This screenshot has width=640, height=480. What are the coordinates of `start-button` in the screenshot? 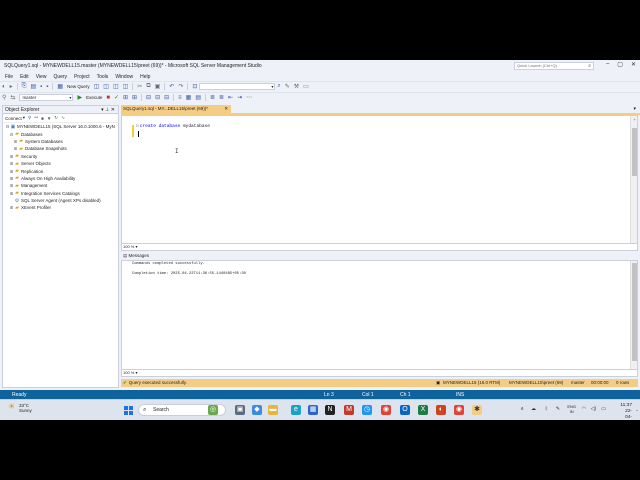 It's located at (128, 410).